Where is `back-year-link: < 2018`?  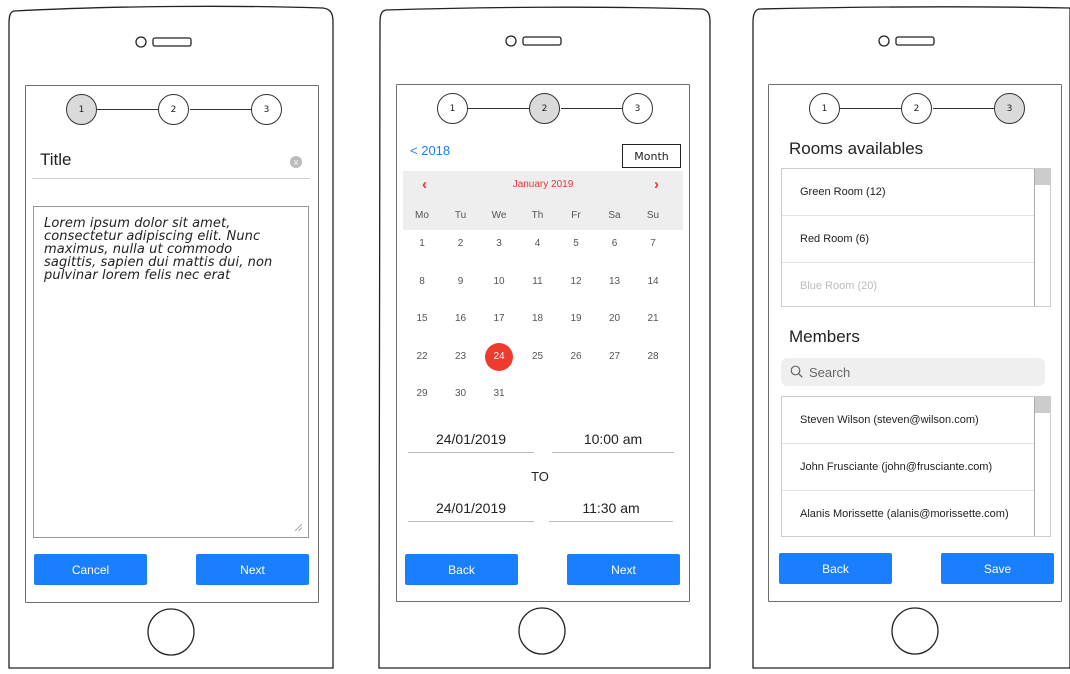 back-year-link: < 2018 is located at coordinates (430, 150).